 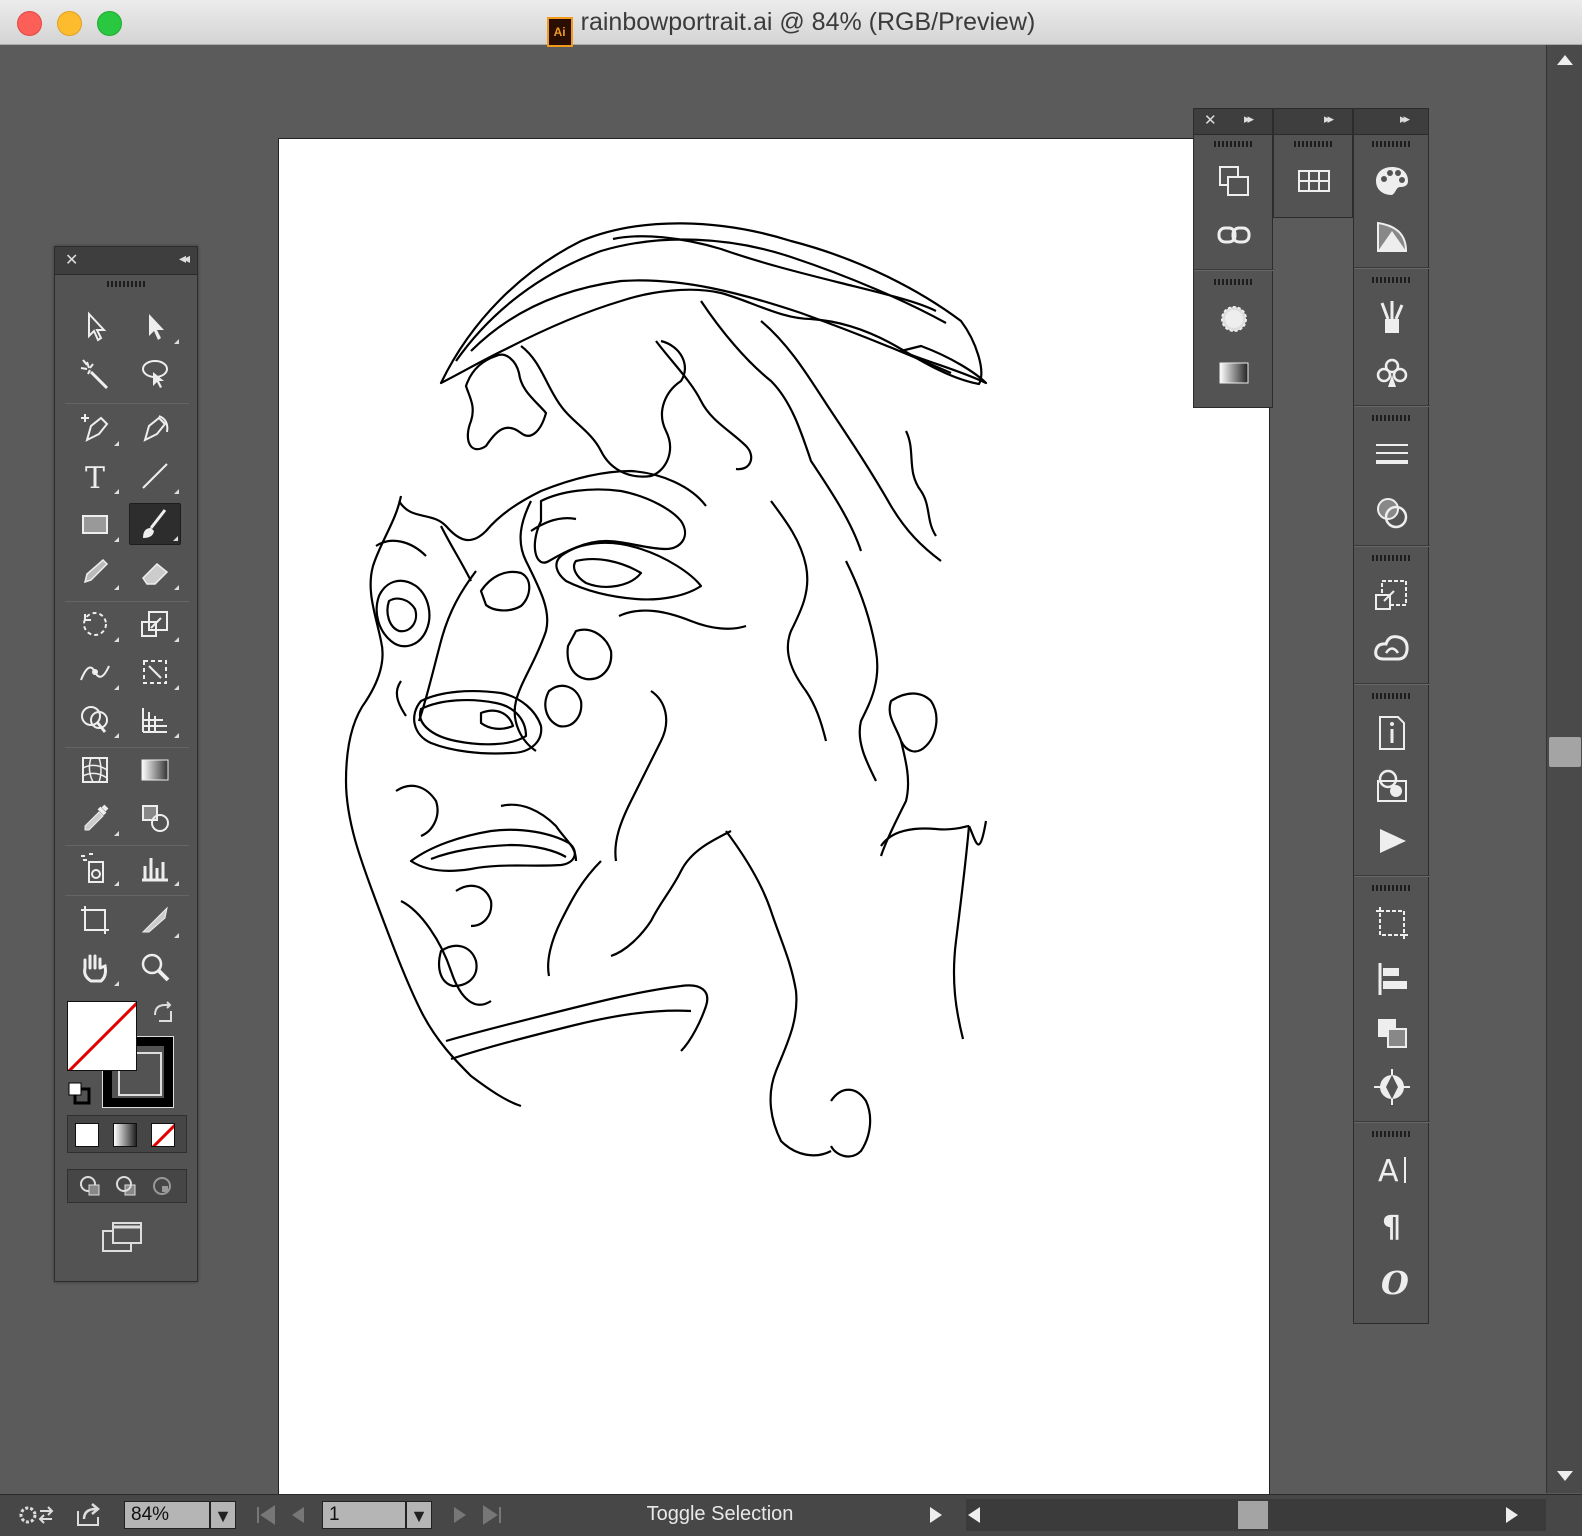 What do you see at coordinates (1233, 122) in the screenshot?
I see `dock-header-1: ✕ ▸▸` at bounding box center [1233, 122].